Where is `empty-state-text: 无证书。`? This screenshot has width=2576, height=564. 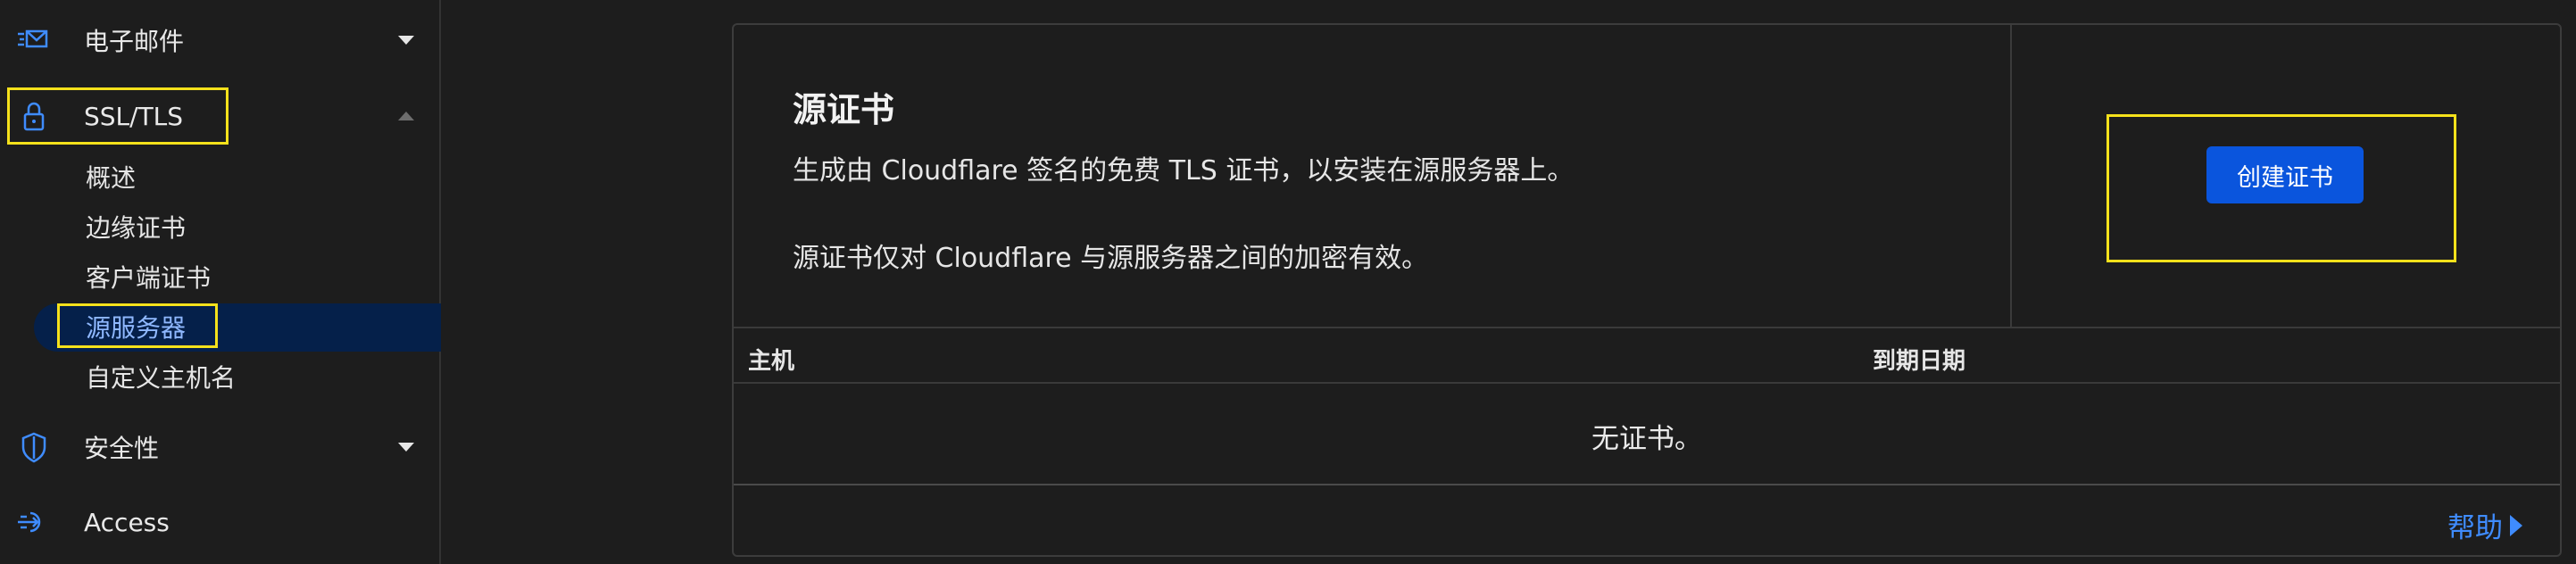 empty-state-text: 无证书。 is located at coordinates (1646, 439).